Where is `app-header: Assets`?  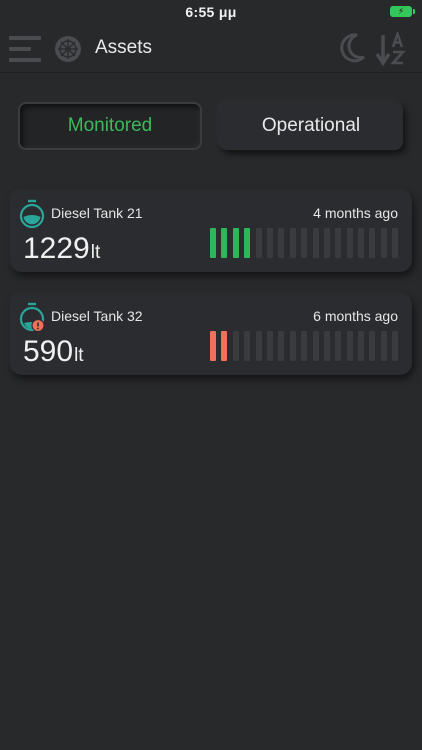 app-header: Assets is located at coordinates (211, 48).